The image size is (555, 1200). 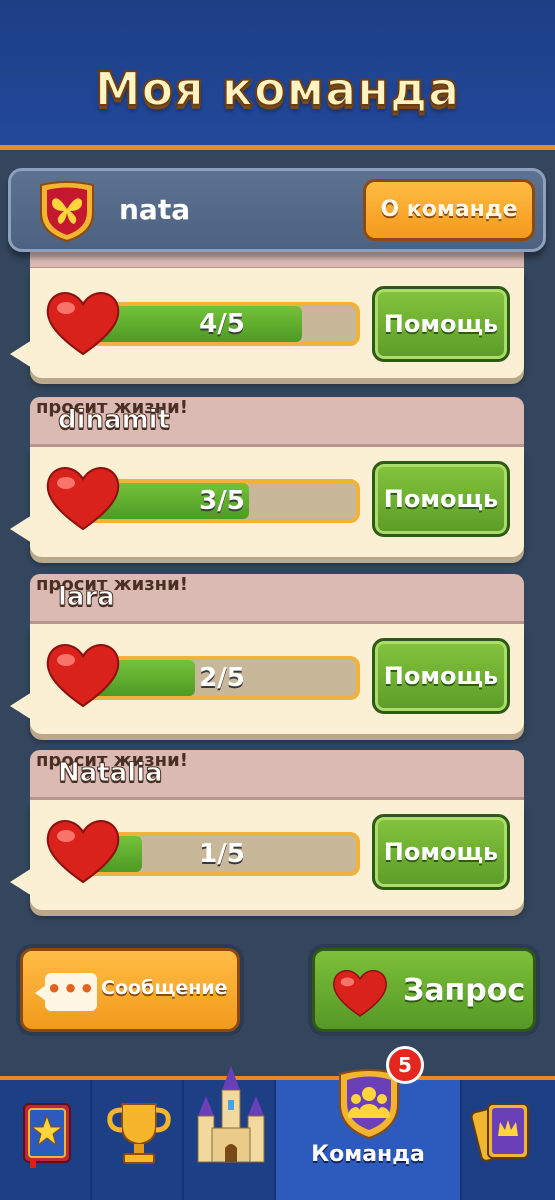 What do you see at coordinates (464, 990) in the screenshot?
I see `request-button-label: Запрос` at bounding box center [464, 990].